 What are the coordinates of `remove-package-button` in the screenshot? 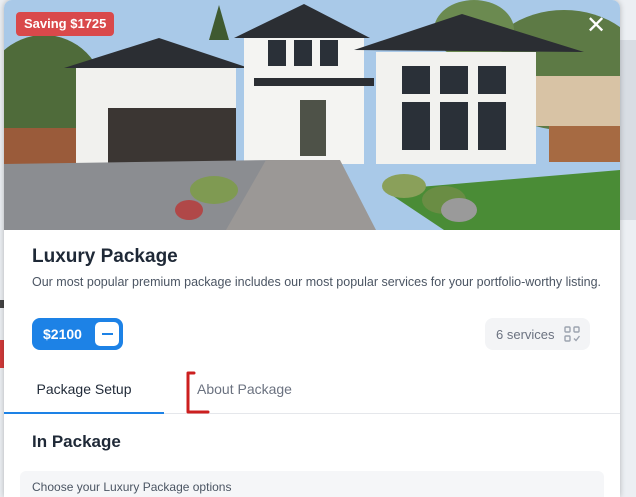 It's located at (107, 334).